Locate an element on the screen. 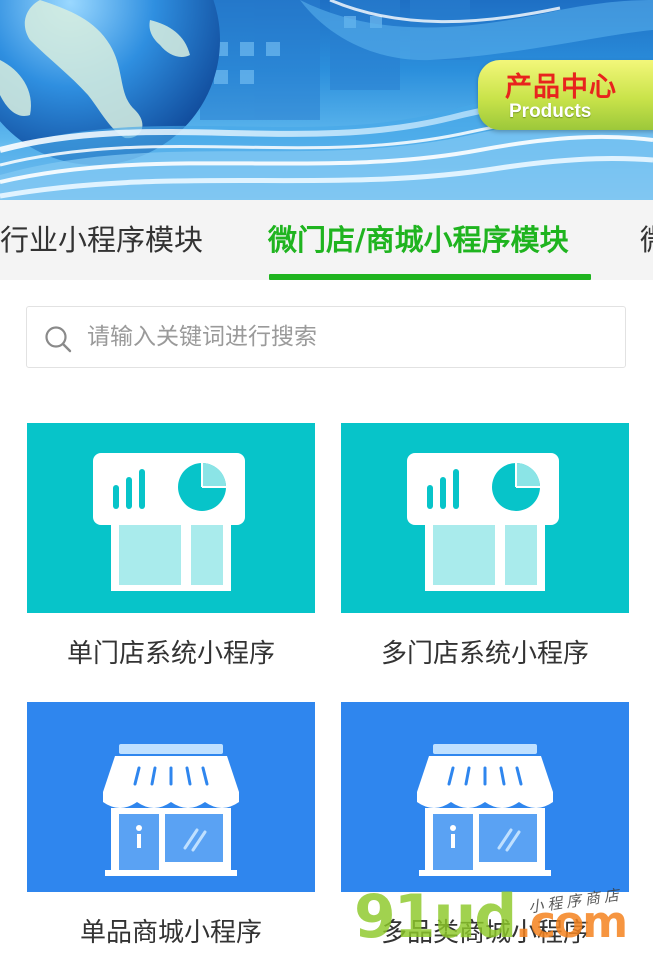 Image resolution: width=653 pixels, height=960 pixels. product-card-single-mall: 单品商城小程序 is located at coordinates (171, 825).